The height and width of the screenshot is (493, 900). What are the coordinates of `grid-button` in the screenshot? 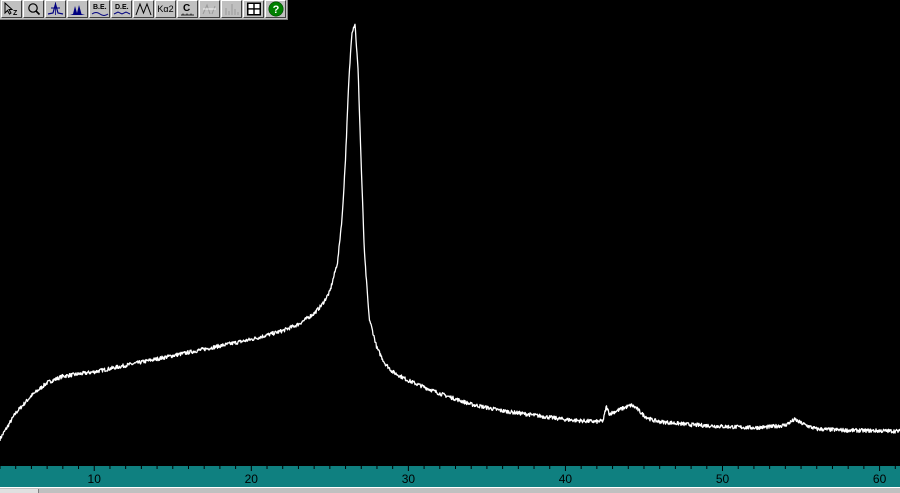 It's located at (253, 9).